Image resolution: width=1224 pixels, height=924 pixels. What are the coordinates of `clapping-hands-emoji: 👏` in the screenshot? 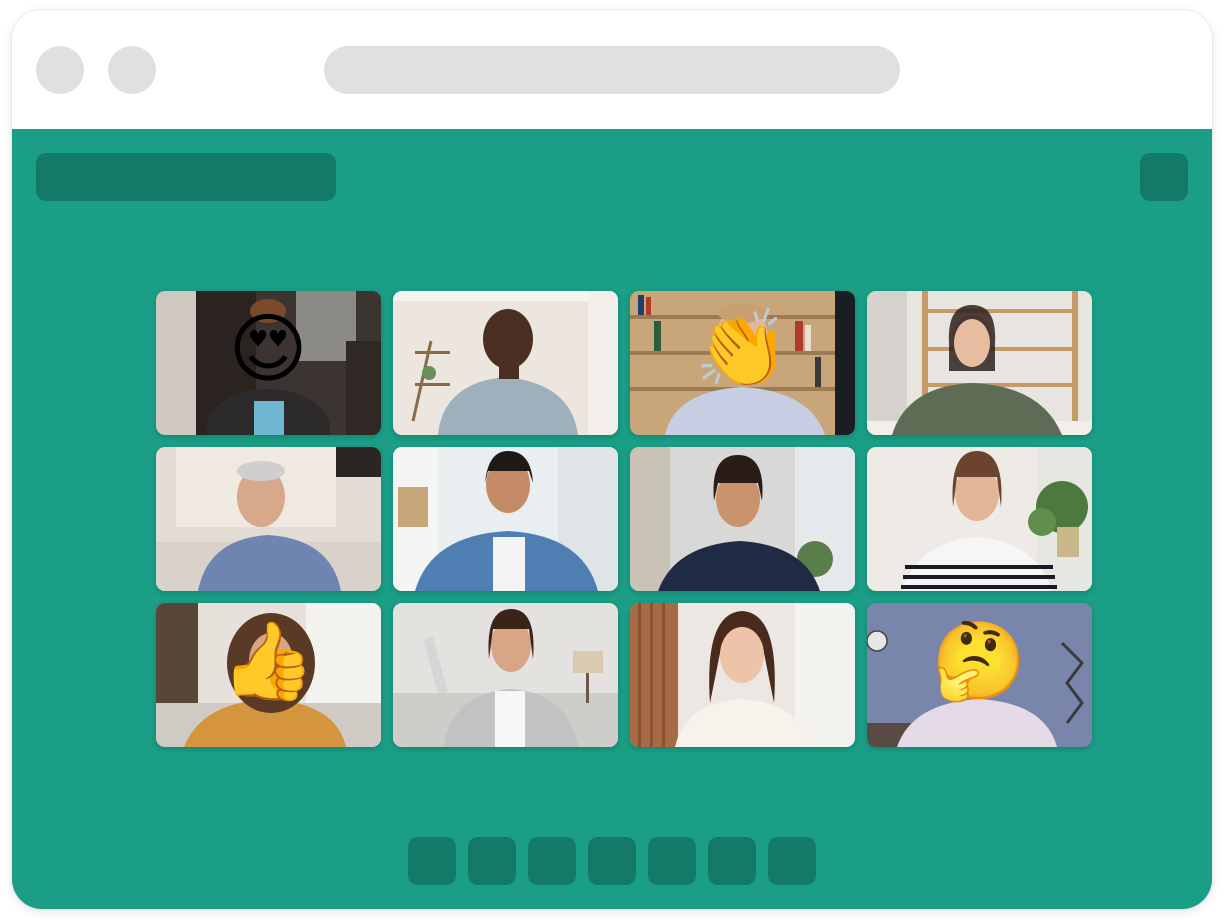 It's located at (742, 348).